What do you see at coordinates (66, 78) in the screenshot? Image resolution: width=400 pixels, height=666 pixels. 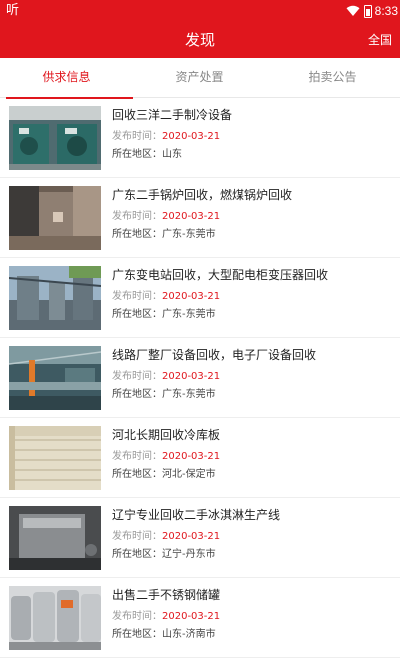 I see `tab-supply-demand: 供求信息` at bounding box center [66, 78].